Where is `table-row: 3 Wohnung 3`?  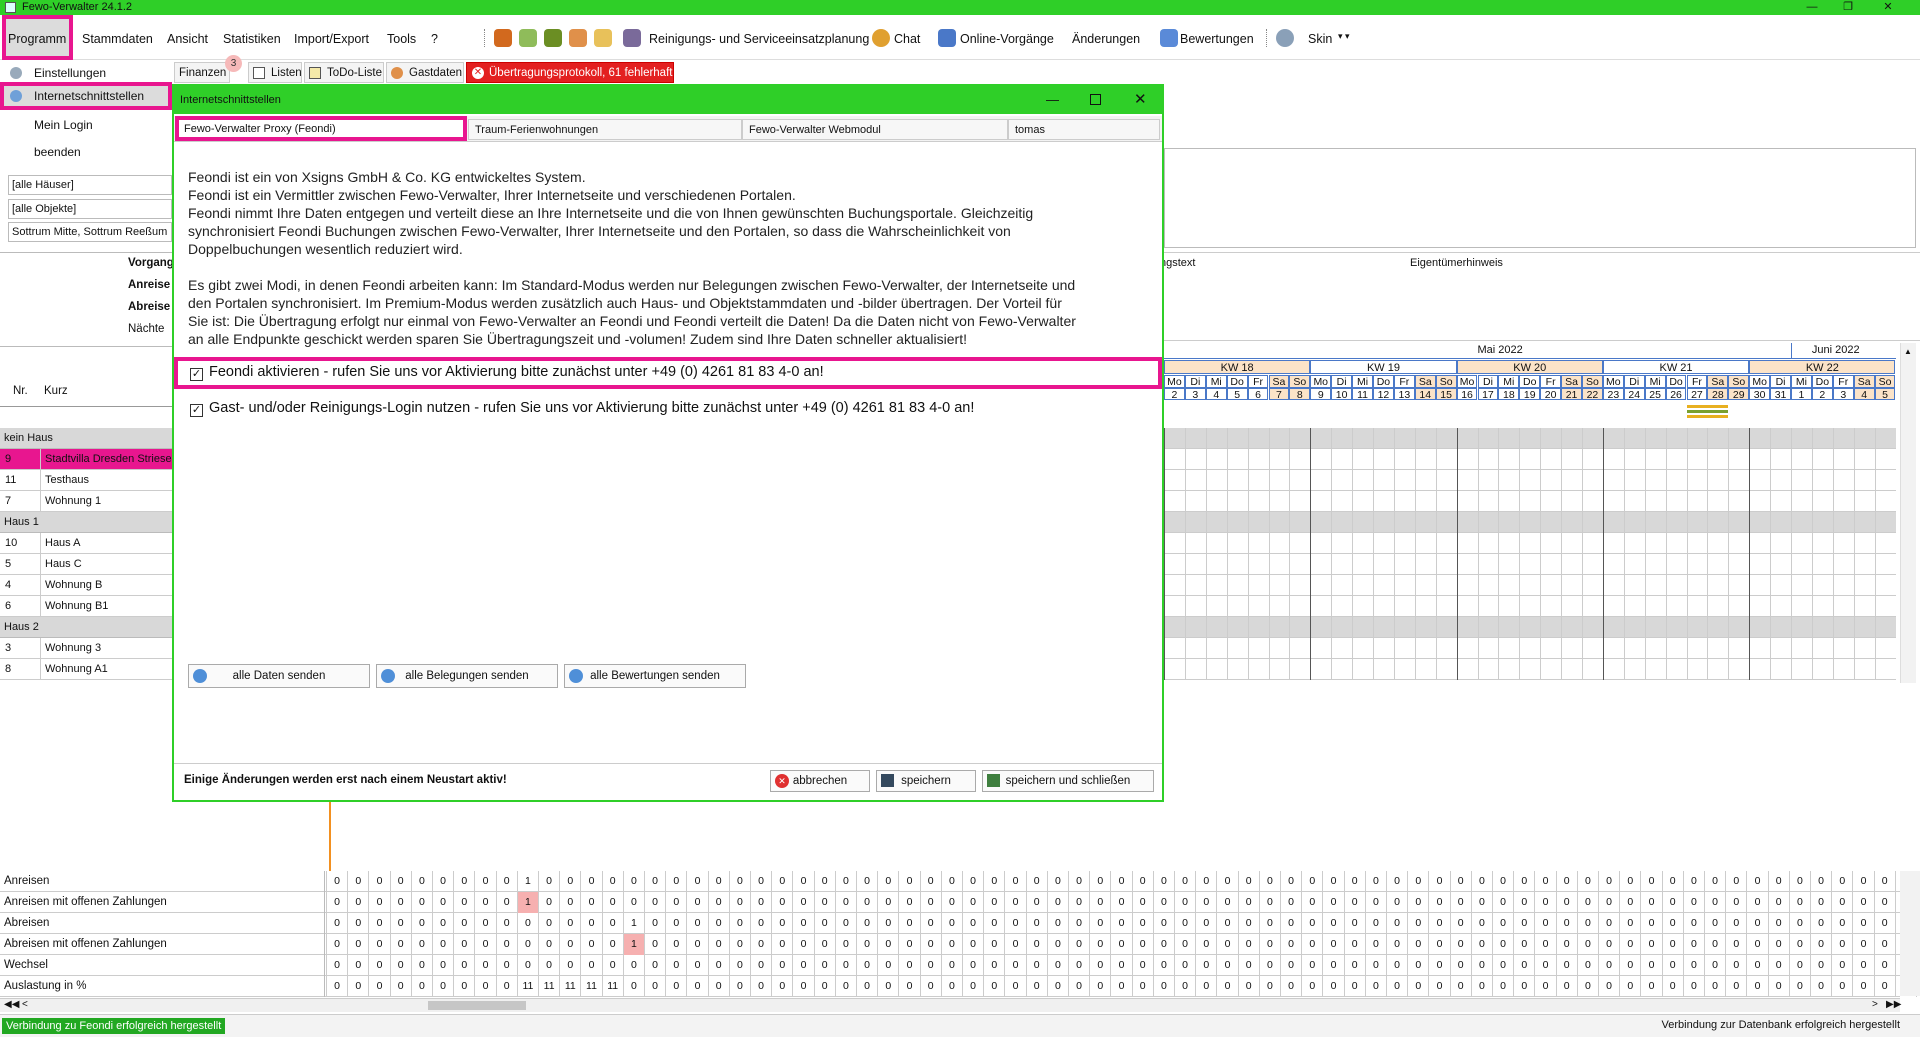 table-row: 3 Wohnung 3 is located at coordinates (86, 648).